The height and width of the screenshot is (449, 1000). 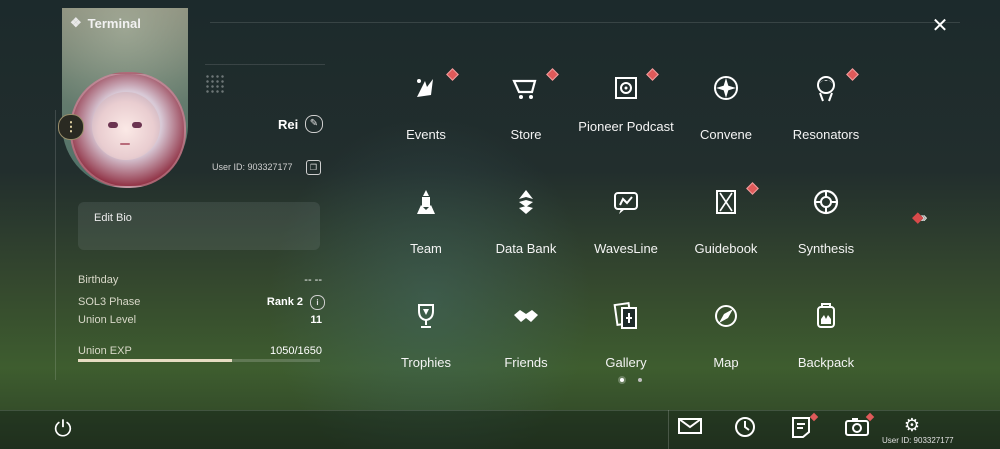 What do you see at coordinates (252, 167) in the screenshot?
I see `user-id-text: User ID: 903327177` at bounding box center [252, 167].